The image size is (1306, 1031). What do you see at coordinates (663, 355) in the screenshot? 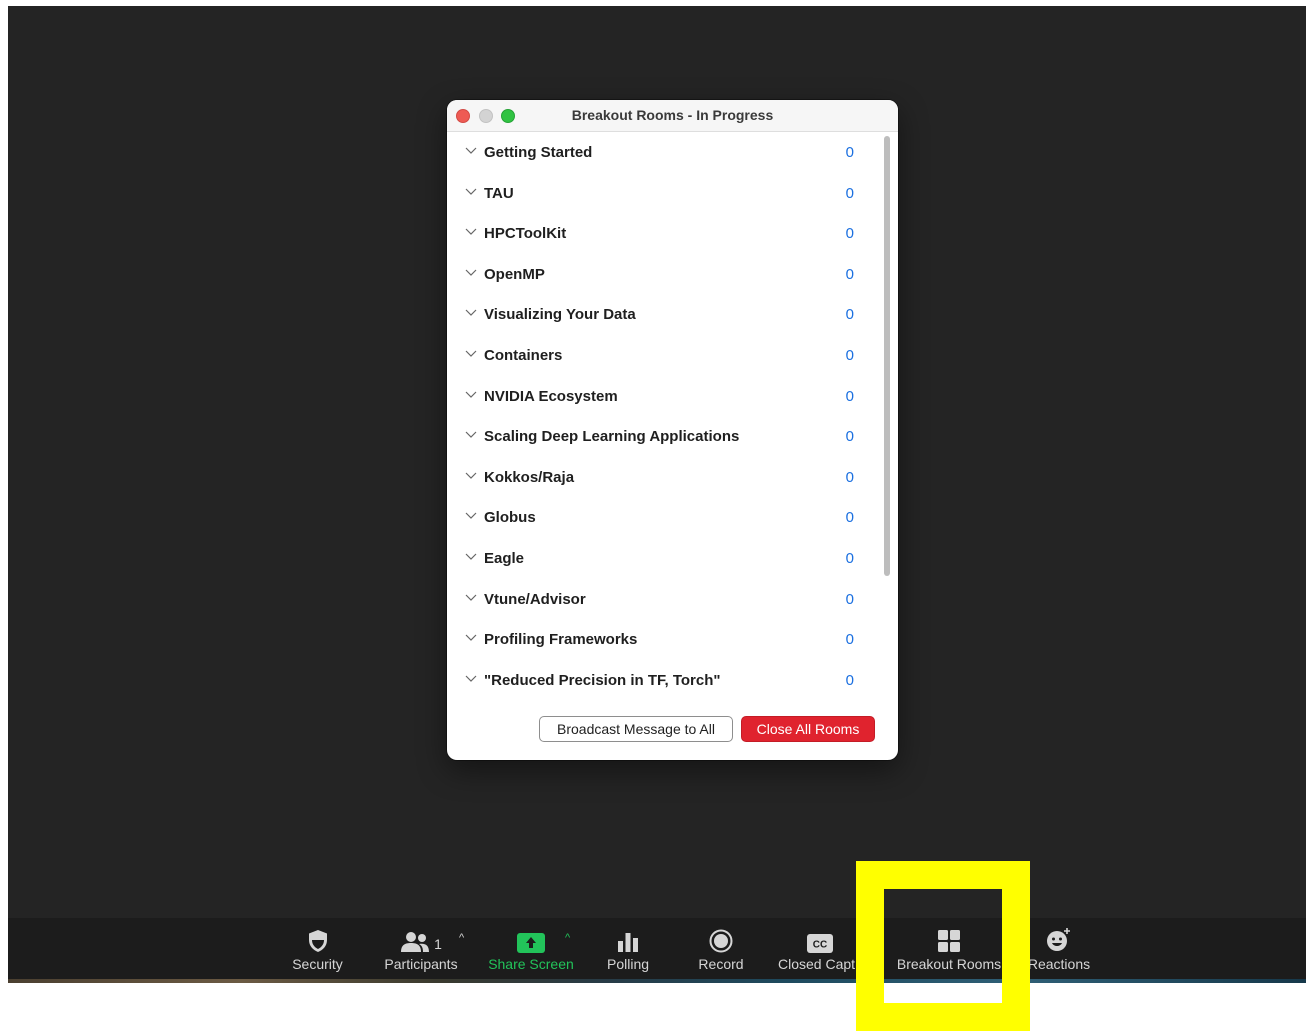
I see `room-item: Containers 0` at bounding box center [663, 355].